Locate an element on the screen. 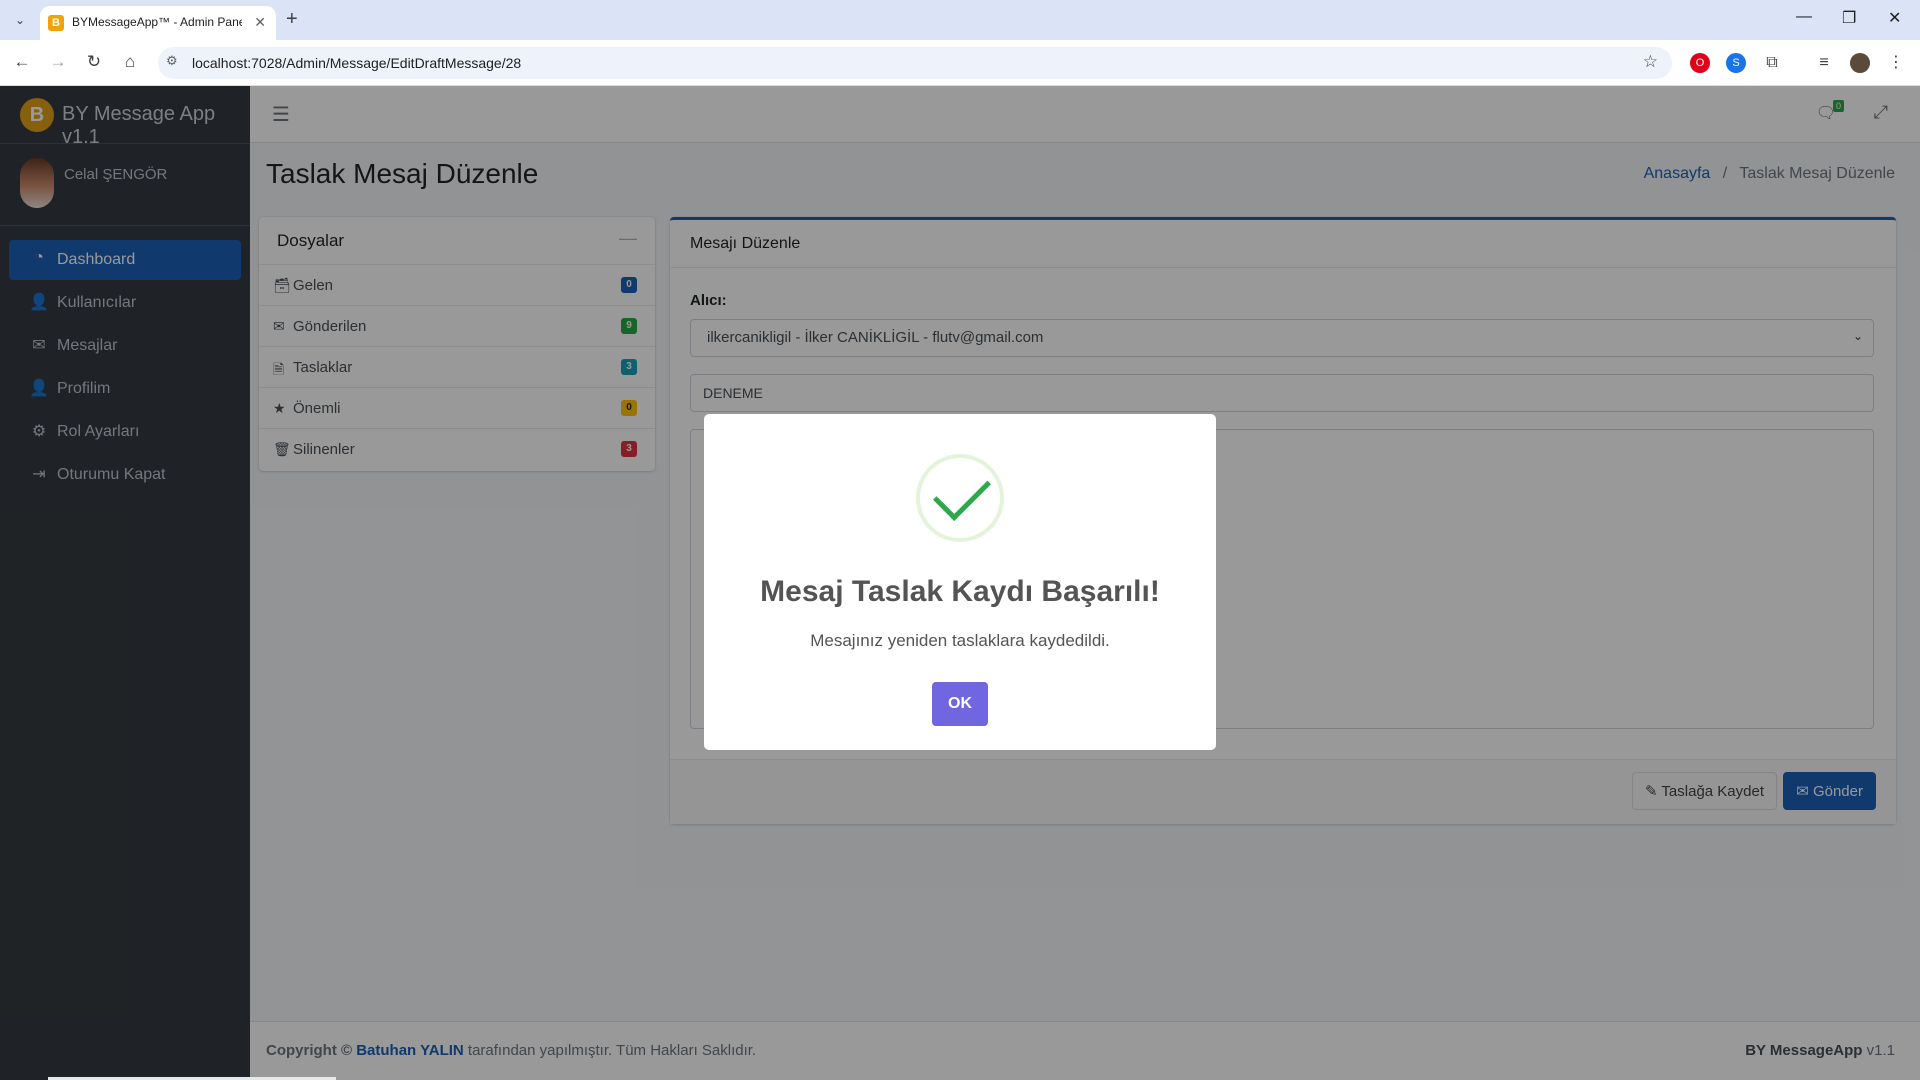 Image resolution: width=1920 pixels, height=1080 pixels. dialog-title: Mesaj Taslak Kaydı Başarılı! is located at coordinates (960, 591).